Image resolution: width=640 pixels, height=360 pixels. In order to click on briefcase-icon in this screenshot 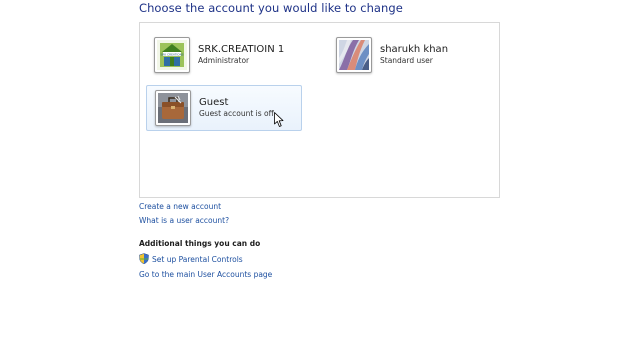, I will do `click(173, 108)`.